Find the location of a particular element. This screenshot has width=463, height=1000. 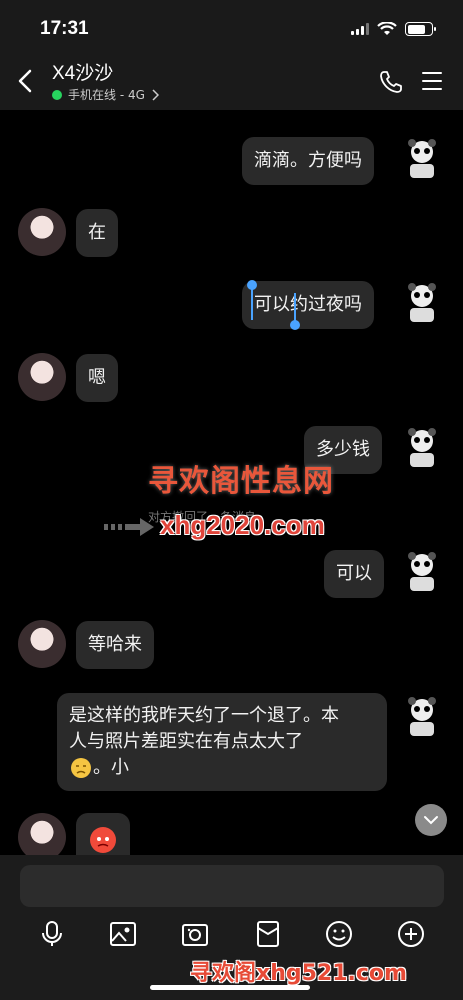

home-indicator is located at coordinates (230, 987).